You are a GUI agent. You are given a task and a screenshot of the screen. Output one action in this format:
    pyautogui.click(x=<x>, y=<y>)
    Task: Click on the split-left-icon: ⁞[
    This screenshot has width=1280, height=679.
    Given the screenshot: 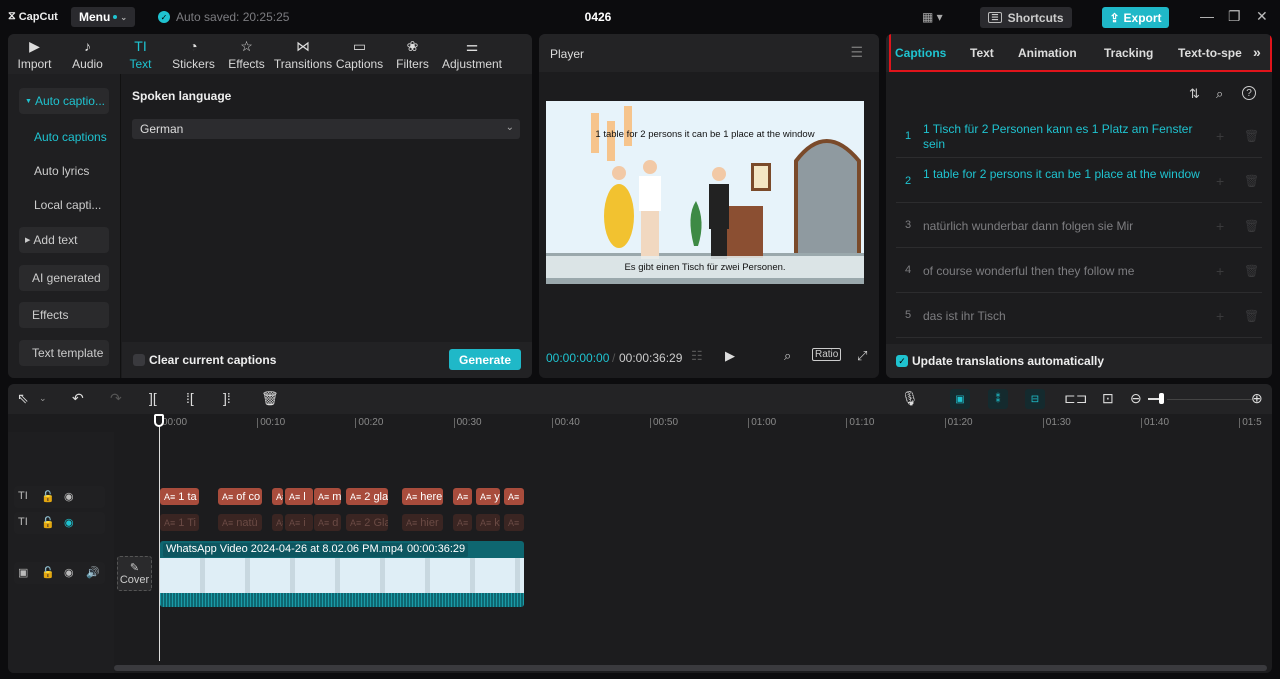 What is the action you would take?
    pyautogui.click(x=190, y=398)
    